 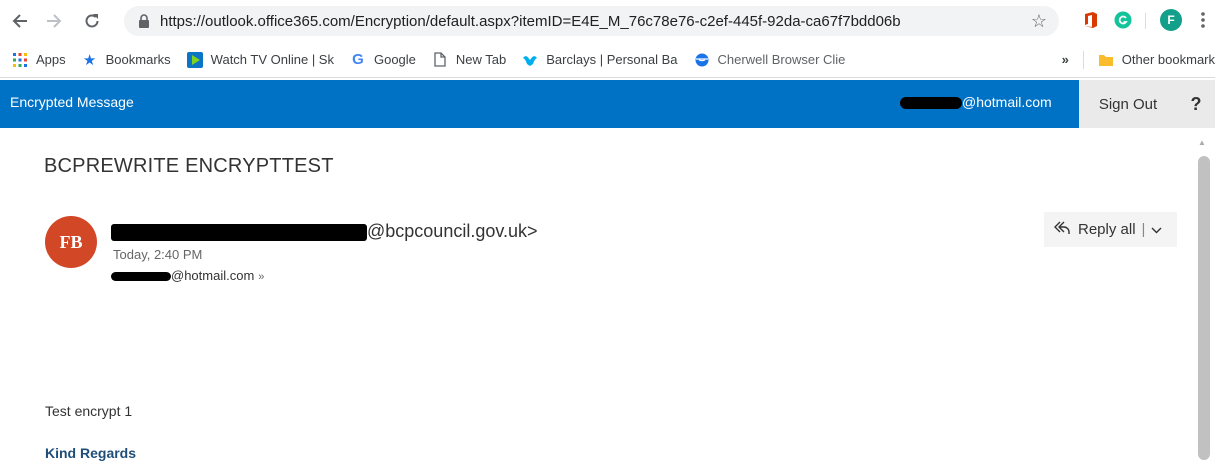 What do you see at coordinates (358, 59) in the screenshot?
I see `google-icon: G` at bounding box center [358, 59].